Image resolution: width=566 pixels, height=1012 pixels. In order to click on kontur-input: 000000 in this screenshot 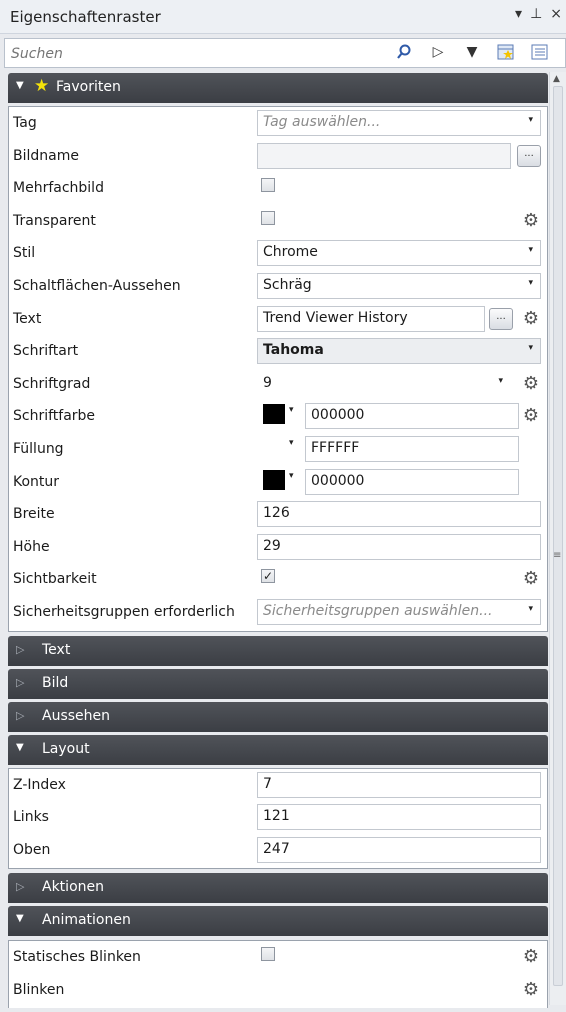, I will do `click(412, 481)`.